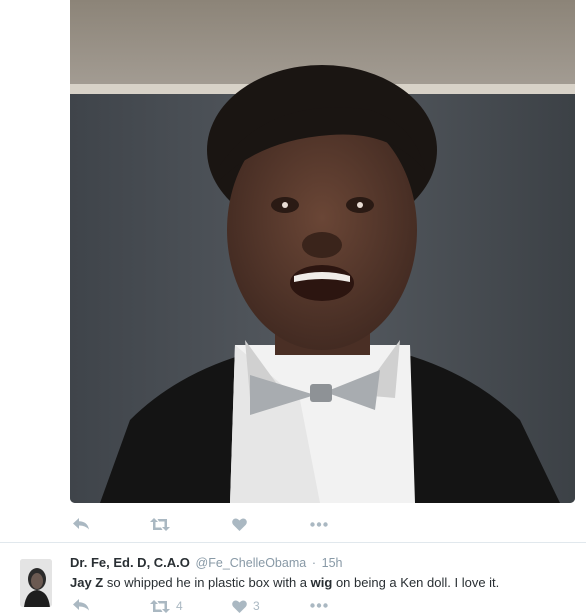 The width and height of the screenshot is (586, 613). I want to click on user-screen-name: @Fe_ChelleObama, so click(251, 563).